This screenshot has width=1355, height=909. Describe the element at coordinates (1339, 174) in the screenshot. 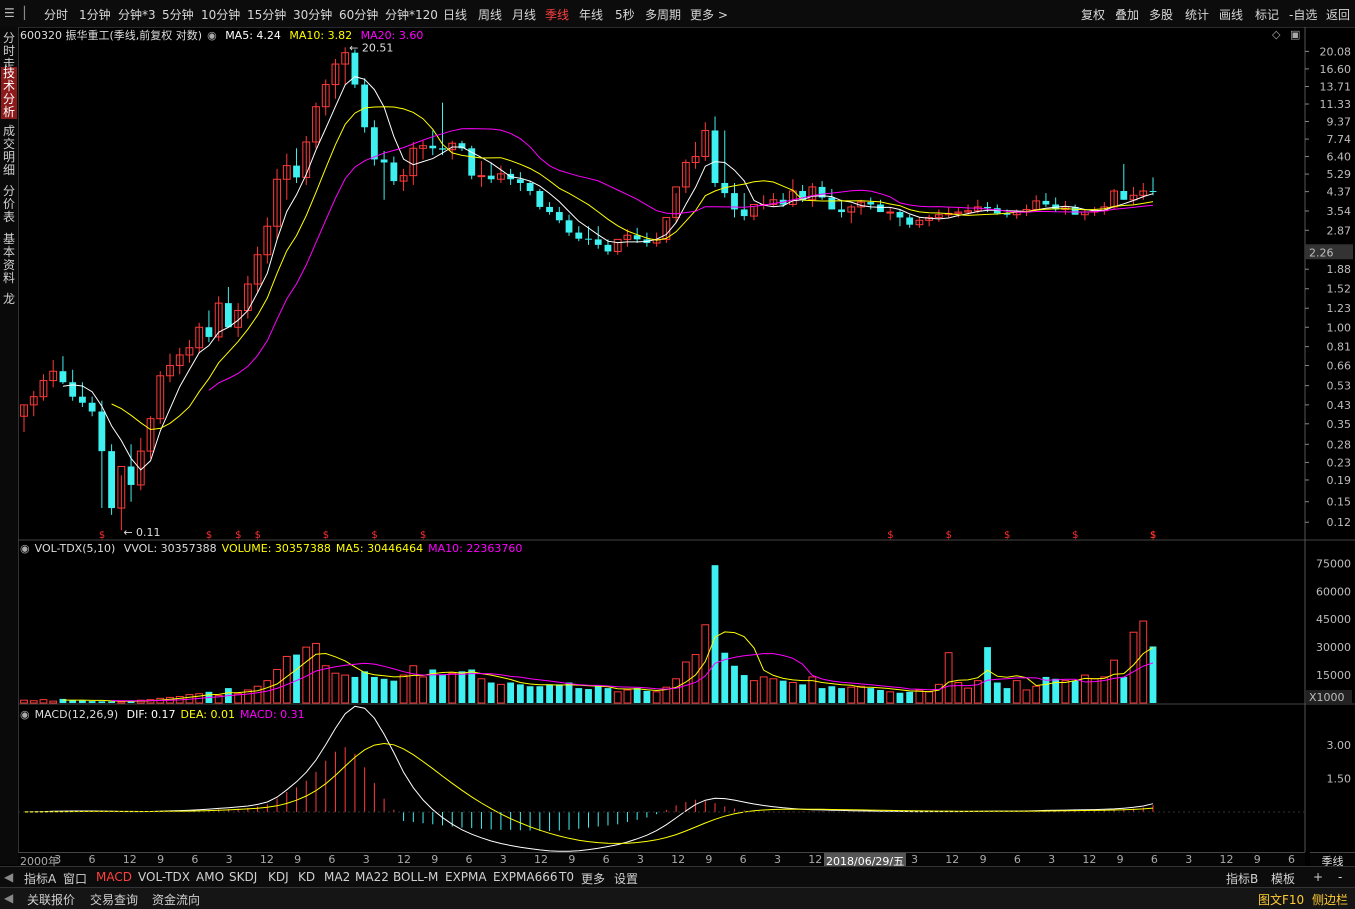

I see `price-axis-label-7: 5.29` at that location.